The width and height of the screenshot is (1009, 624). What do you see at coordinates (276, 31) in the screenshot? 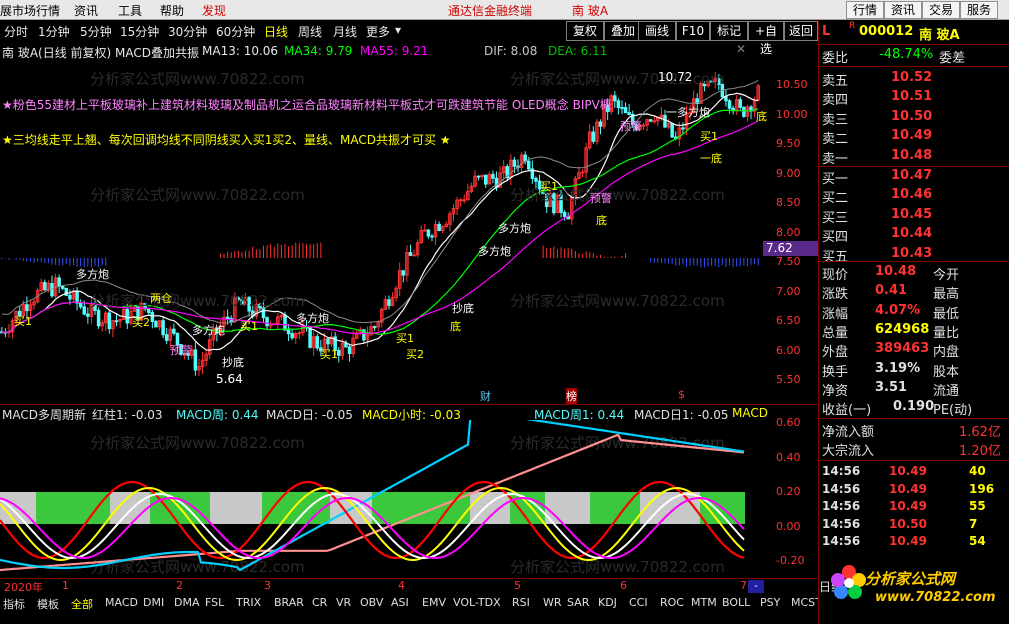
I see `period-day: 日线` at bounding box center [276, 31].